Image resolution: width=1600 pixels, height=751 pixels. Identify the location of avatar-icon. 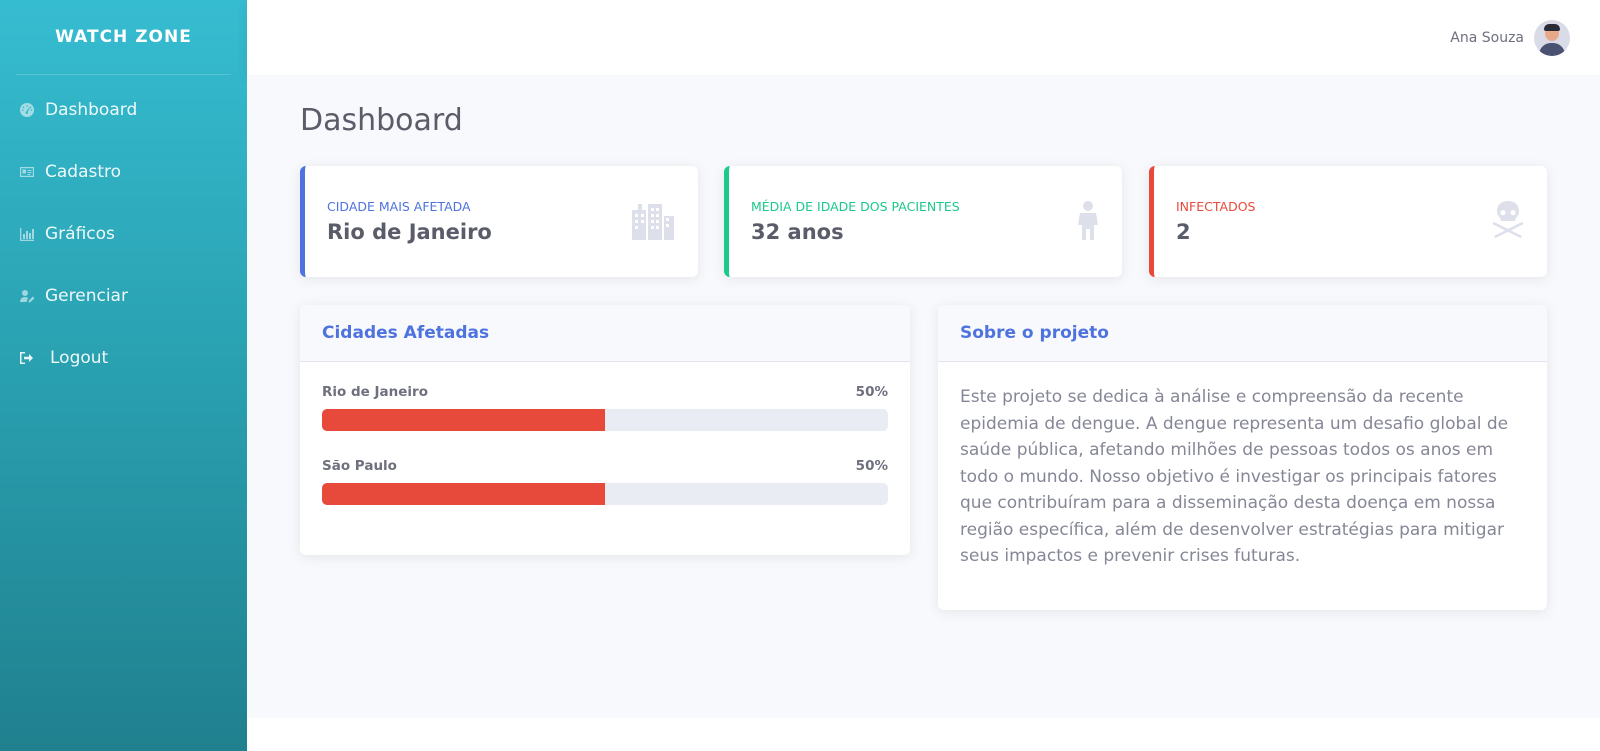
(1552, 37).